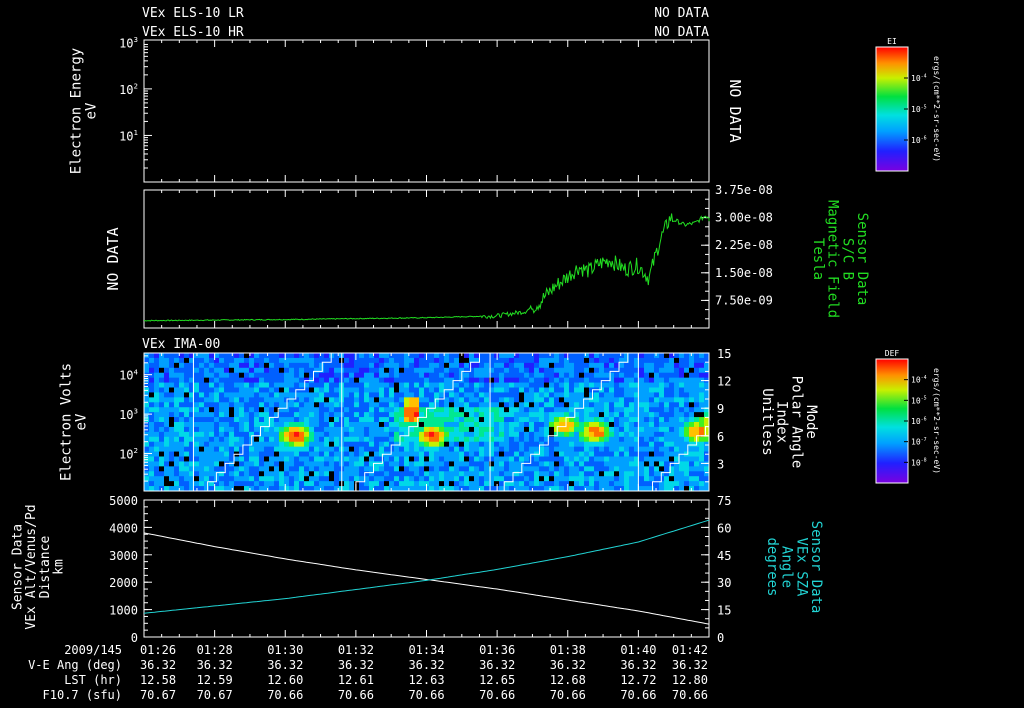 This screenshot has width=1024, height=708. Describe the element at coordinates (924, 76) in the screenshot. I see `tick-exponent: -4` at that location.